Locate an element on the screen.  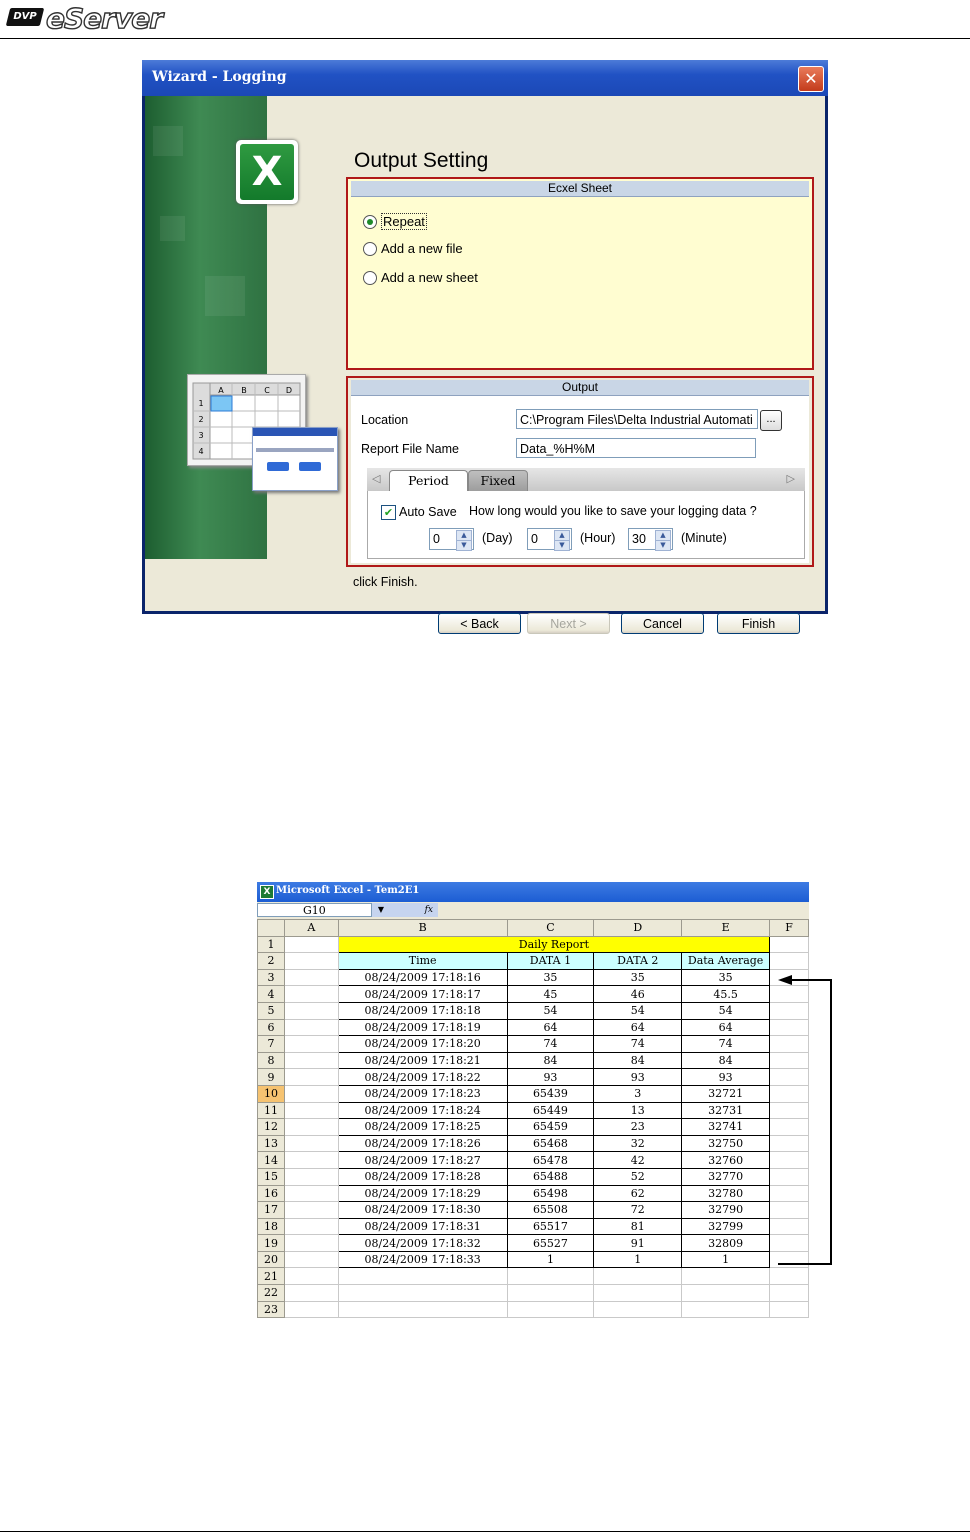
row-header: 10 is located at coordinates (271, 1093).